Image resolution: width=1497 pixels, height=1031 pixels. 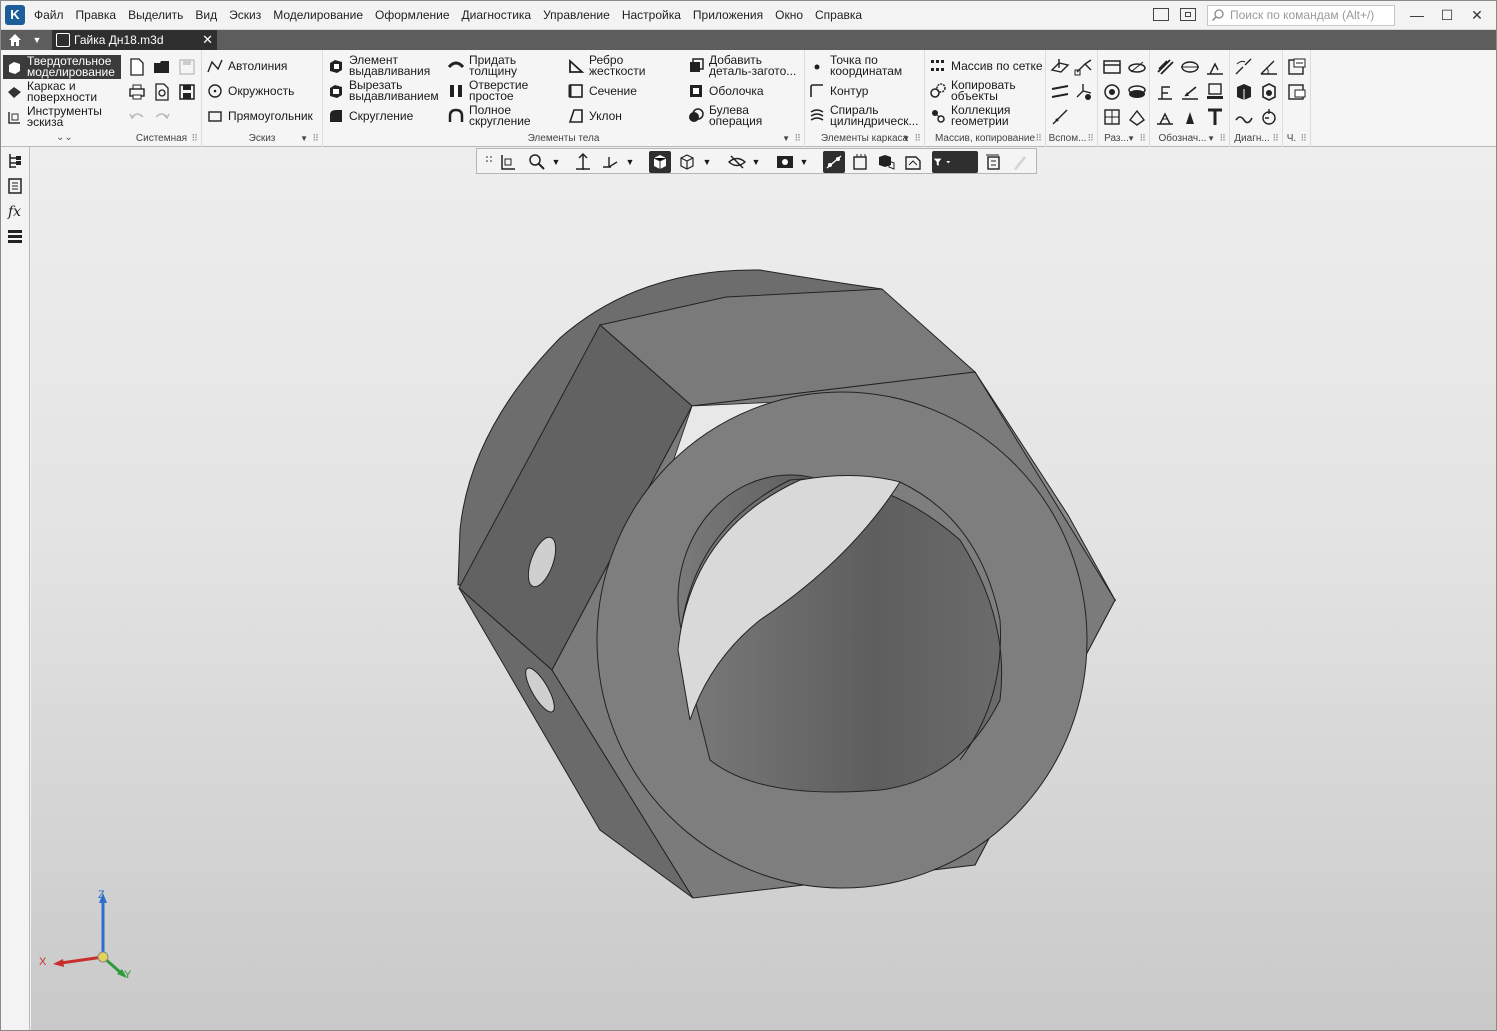 I want to click on contour-button: Контур, so click(x=838, y=91).